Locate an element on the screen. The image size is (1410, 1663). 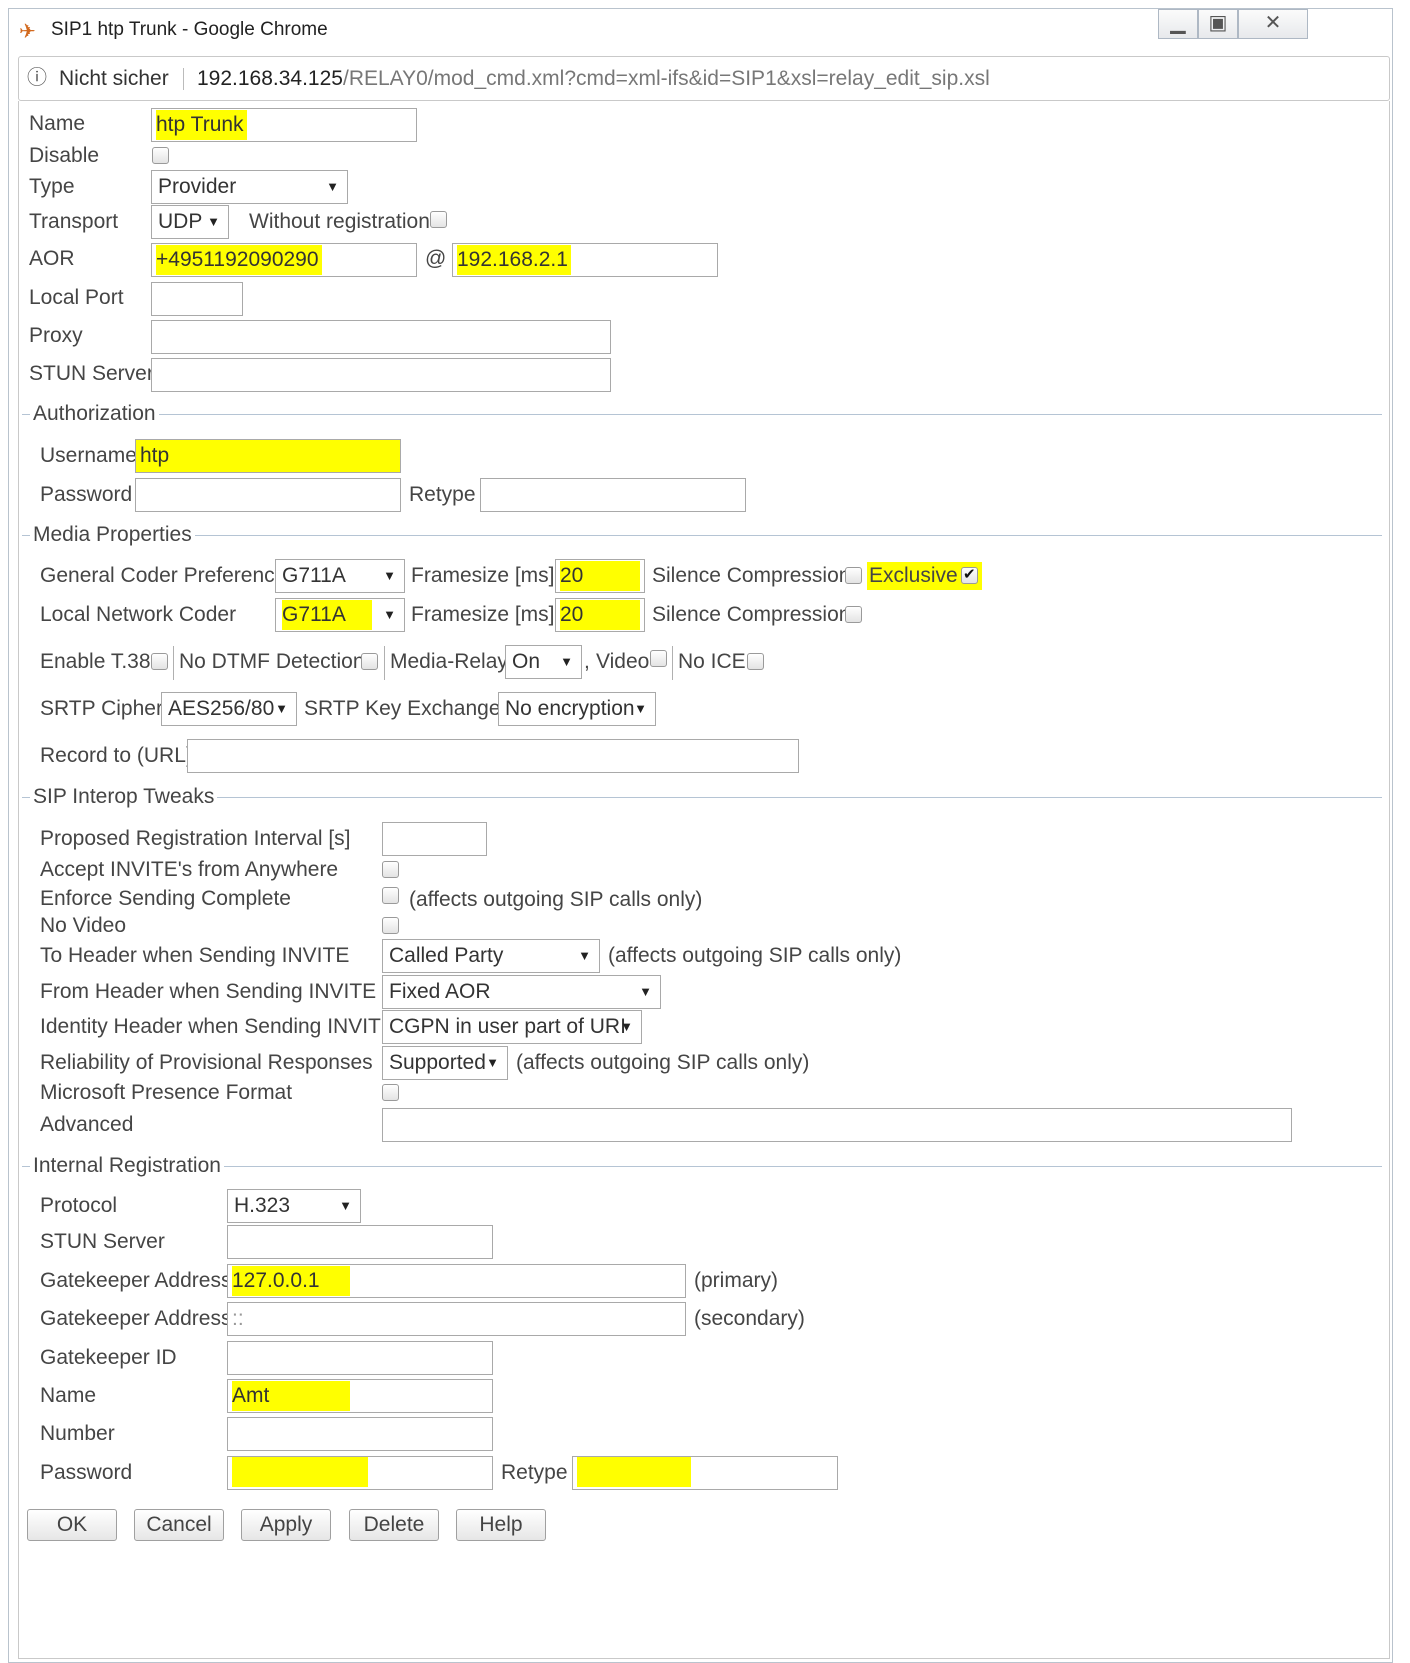
no-dtmf-checkbox is located at coordinates (369, 661).